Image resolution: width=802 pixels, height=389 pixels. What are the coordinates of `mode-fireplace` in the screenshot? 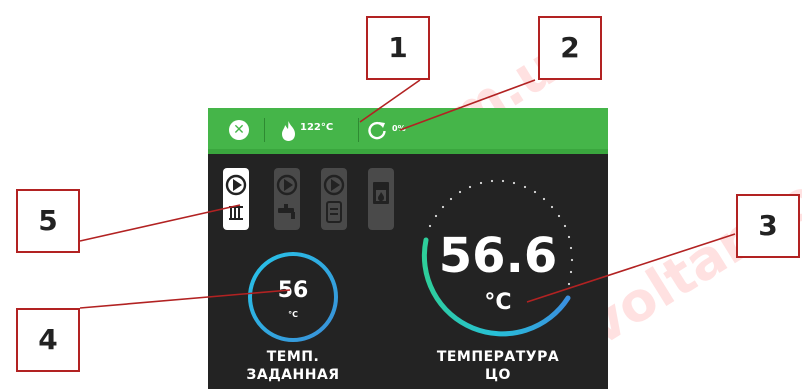 It's located at (381, 199).